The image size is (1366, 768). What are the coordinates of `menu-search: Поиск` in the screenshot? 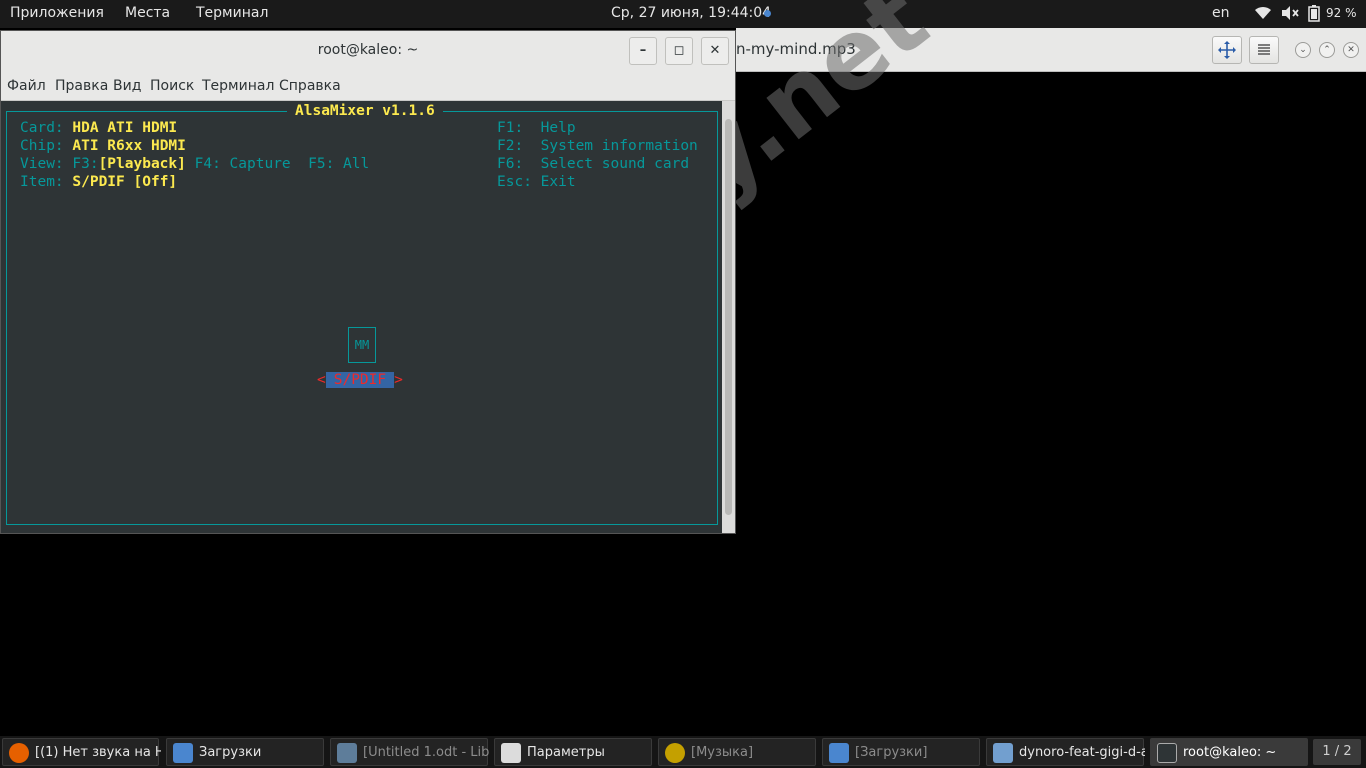 It's located at (172, 86).